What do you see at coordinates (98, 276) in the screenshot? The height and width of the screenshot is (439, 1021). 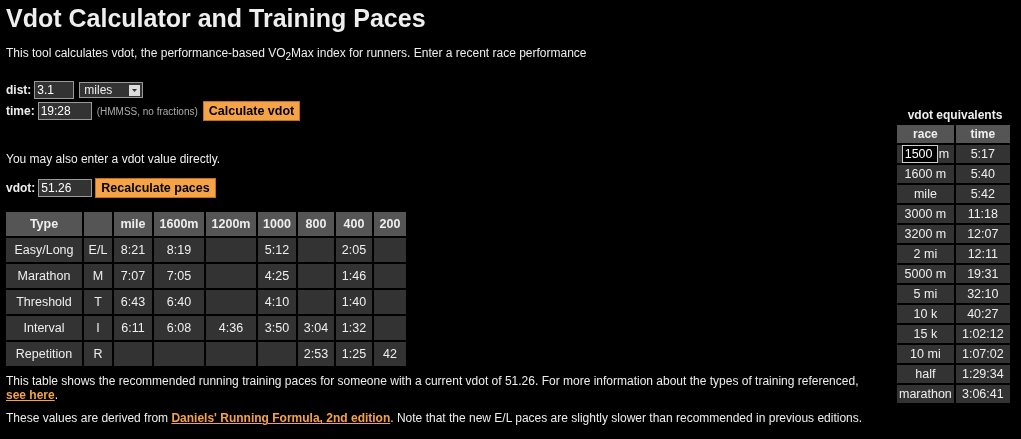 I see `table-cell: M` at bounding box center [98, 276].